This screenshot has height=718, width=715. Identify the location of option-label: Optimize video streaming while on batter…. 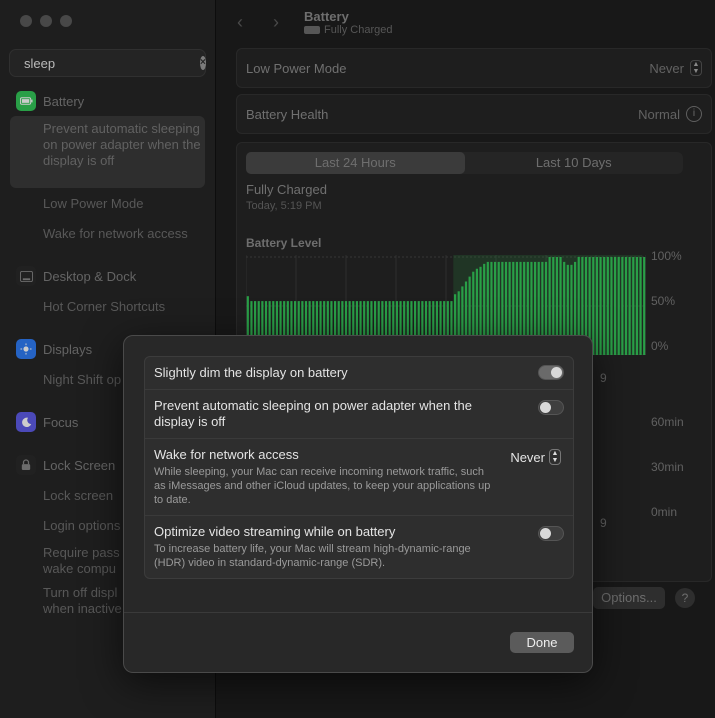
(275, 531).